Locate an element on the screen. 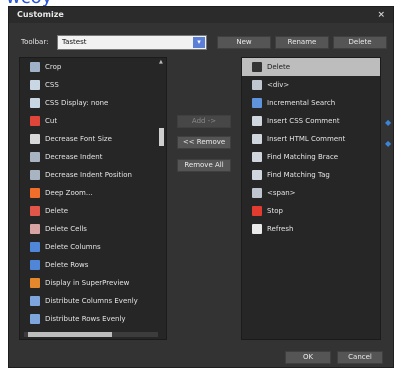  available-command-item: Decrease Indent is located at coordinates (93, 157).